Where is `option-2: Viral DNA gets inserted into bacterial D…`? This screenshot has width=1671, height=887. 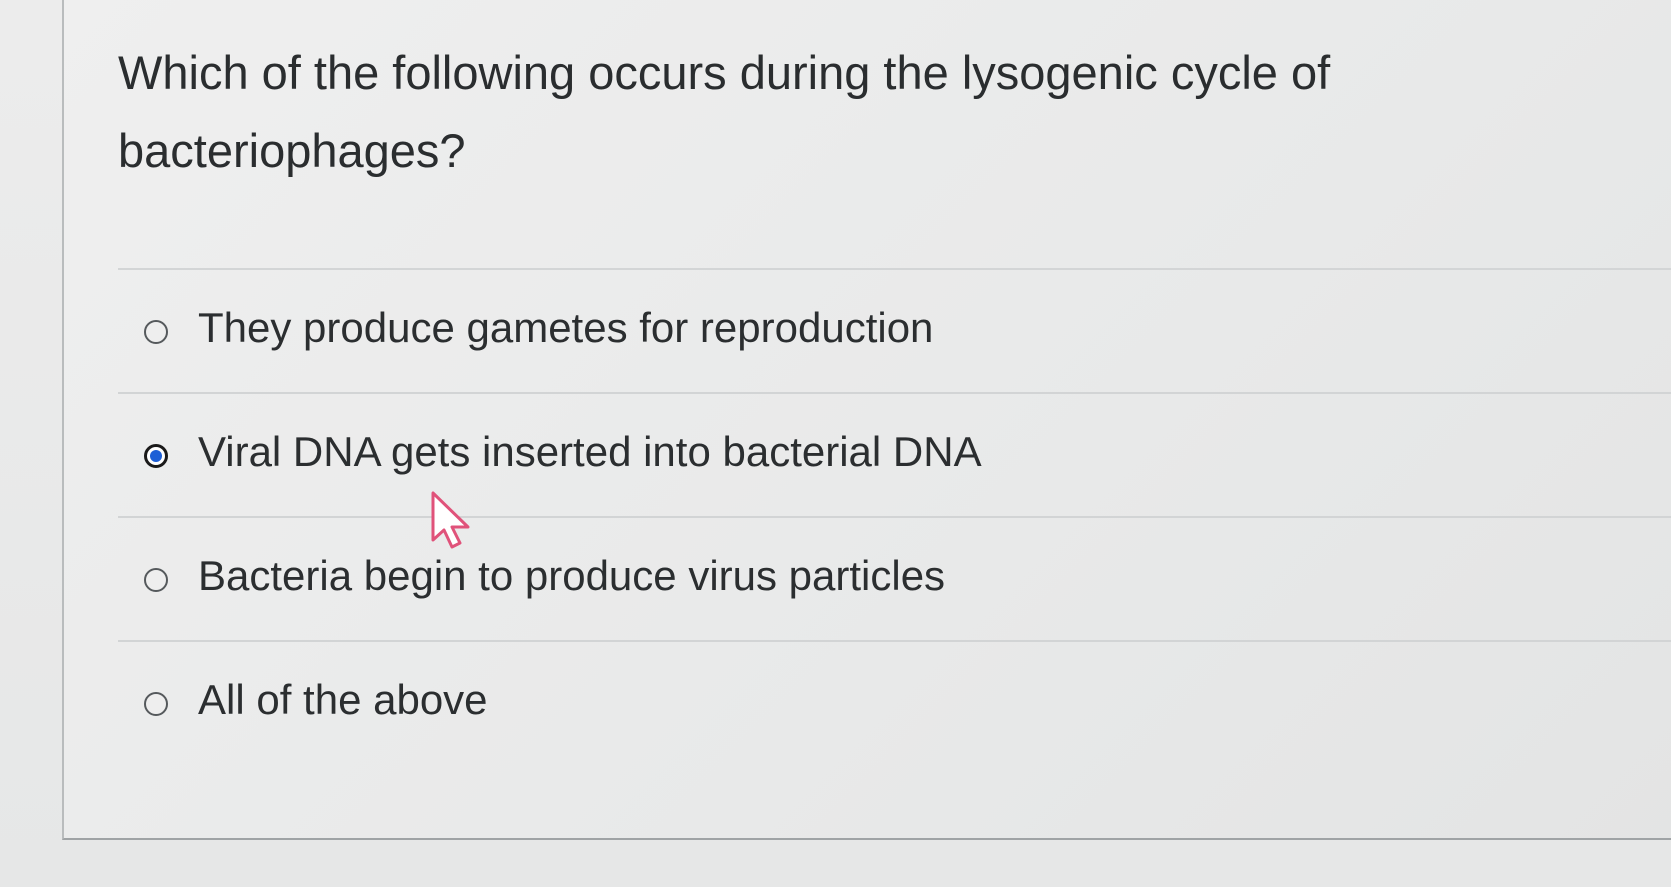
option-2: Viral DNA gets inserted into bacterial D… is located at coordinates (894, 456).